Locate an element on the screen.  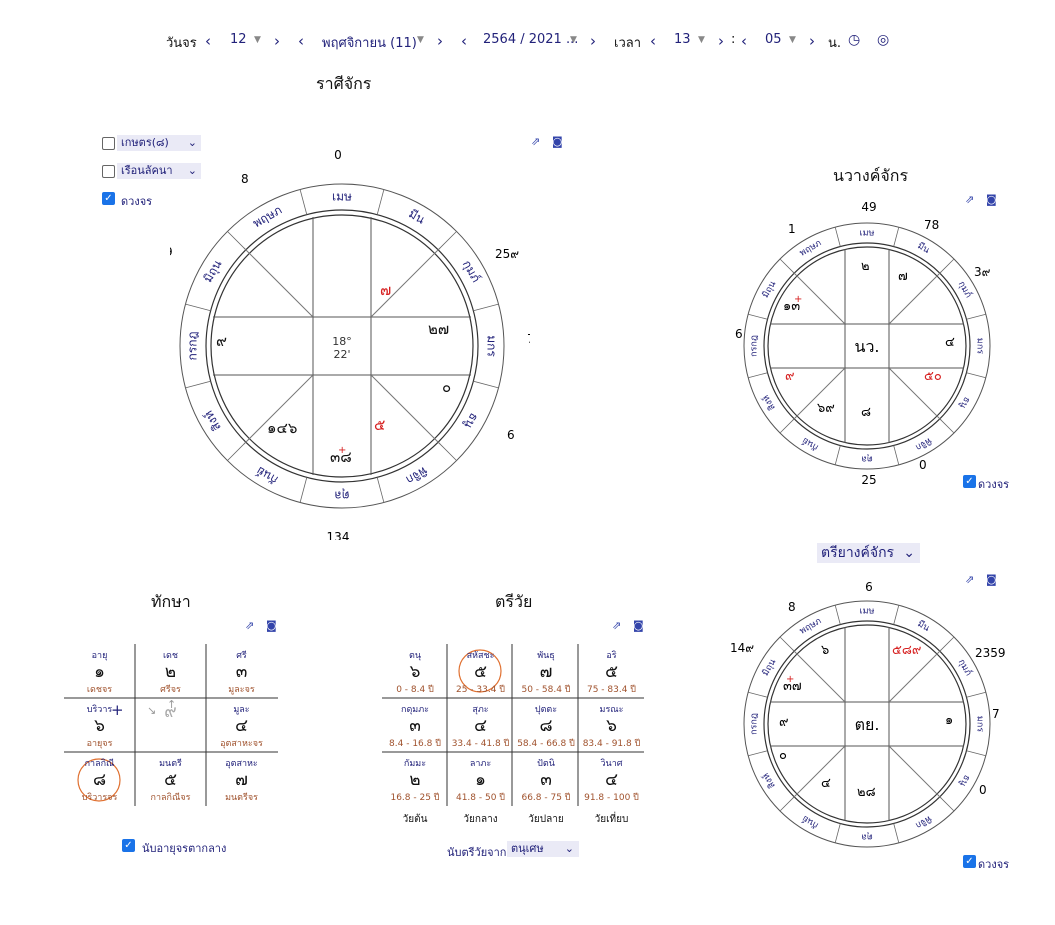
hour-dropdown-icon: ▼ is located at coordinates (701, 40).